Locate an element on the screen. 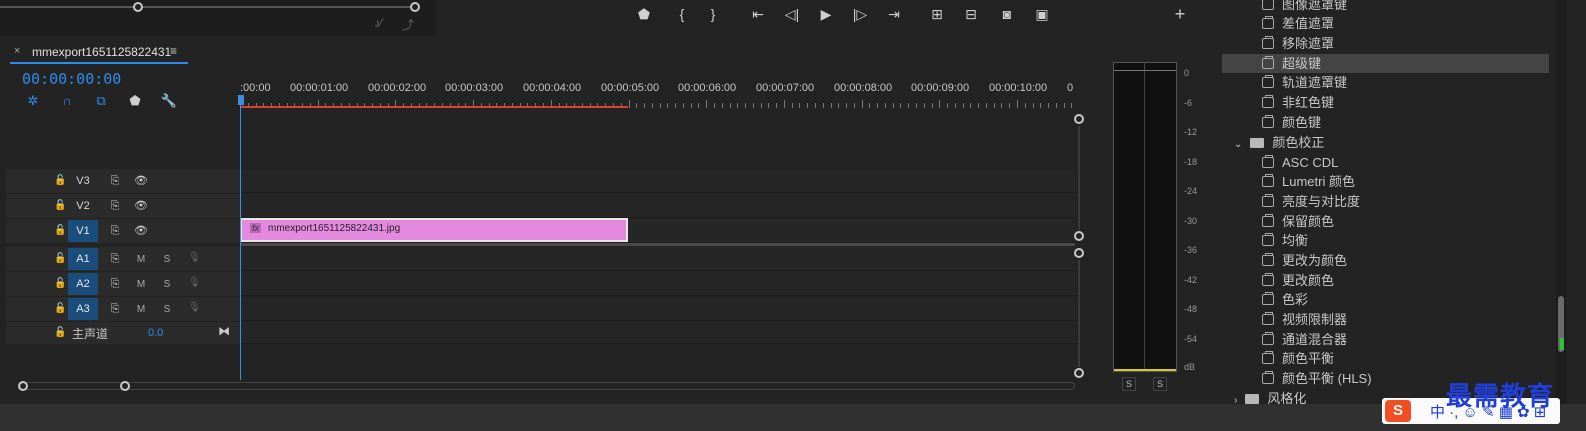  effect-item: ASC CDL is located at coordinates (1300, 162).